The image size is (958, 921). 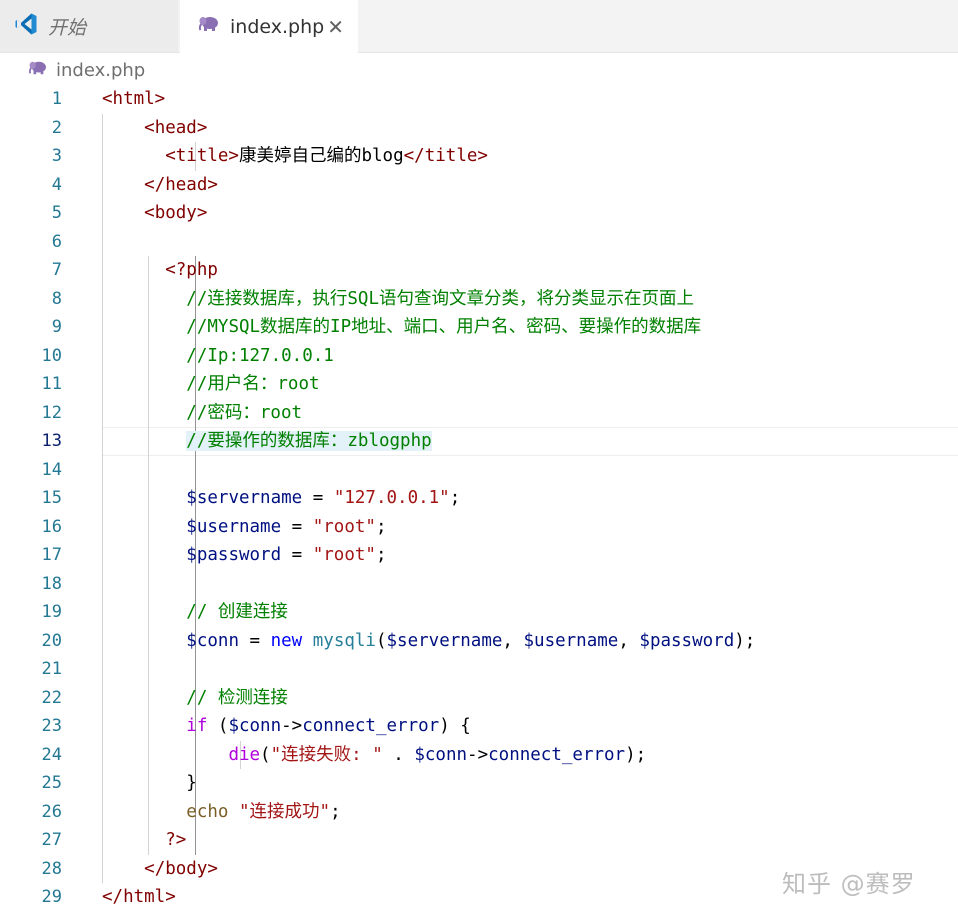 I want to click on code-token: //密码：root, so click(x=244, y=412).